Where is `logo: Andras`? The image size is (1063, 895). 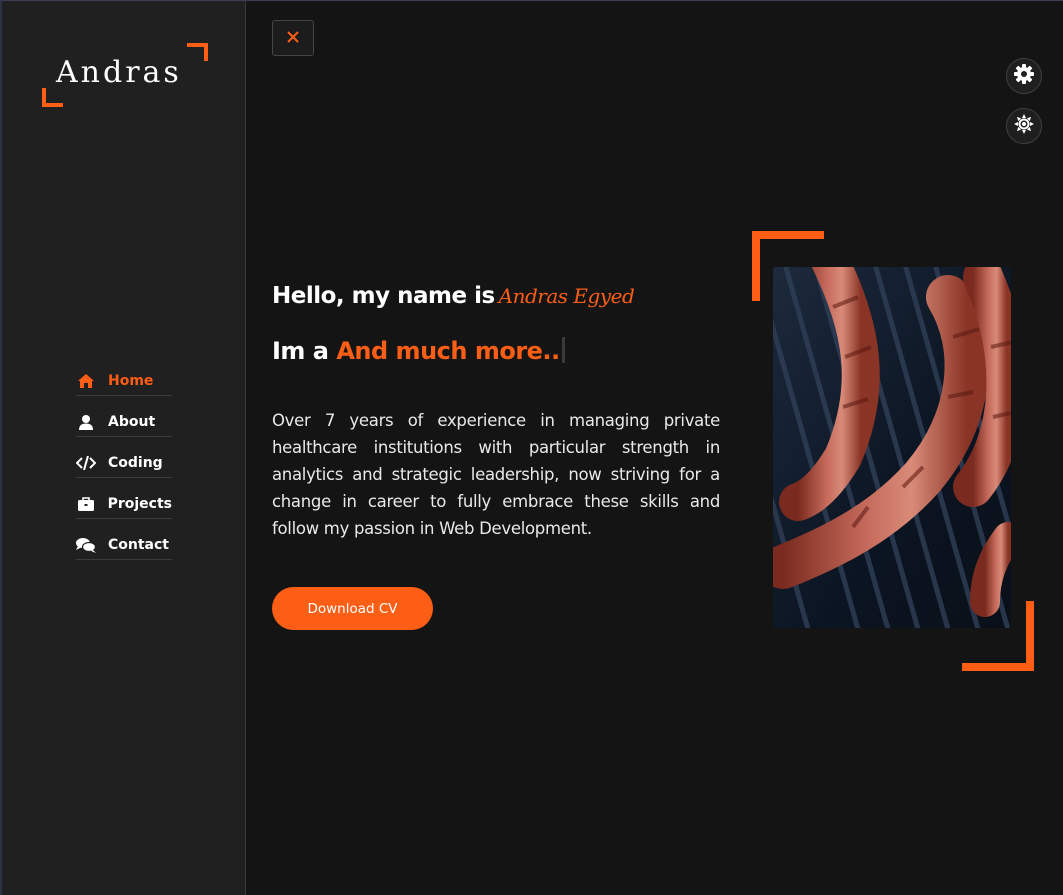
logo: Andras is located at coordinates (125, 75).